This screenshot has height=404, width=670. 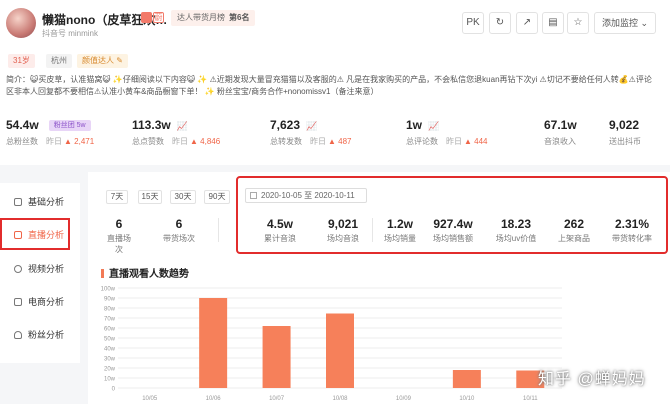 What do you see at coordinates (18, 202) in the screenshot?
I see `doc-icon` at bounding box center [18, 202].